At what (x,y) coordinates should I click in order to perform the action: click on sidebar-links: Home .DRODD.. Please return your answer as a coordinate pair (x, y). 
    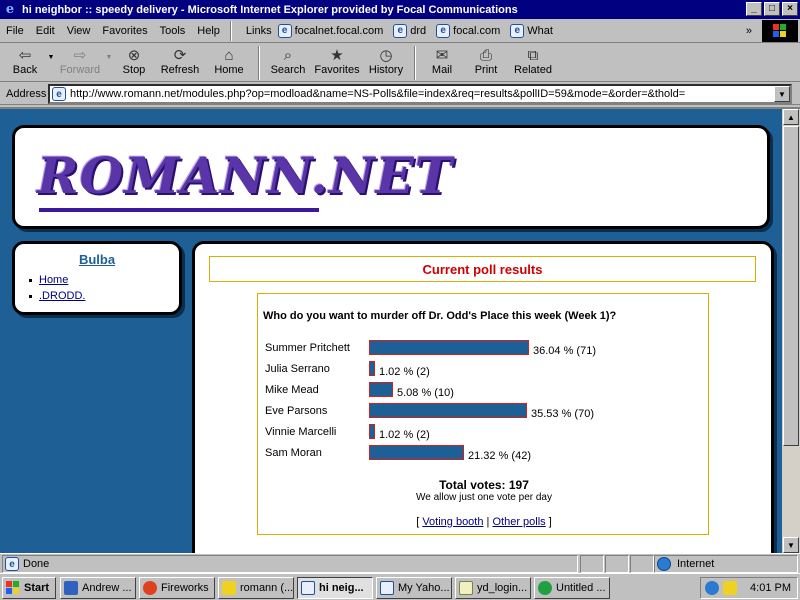
    Looking at the image, I should click on (57, 290).